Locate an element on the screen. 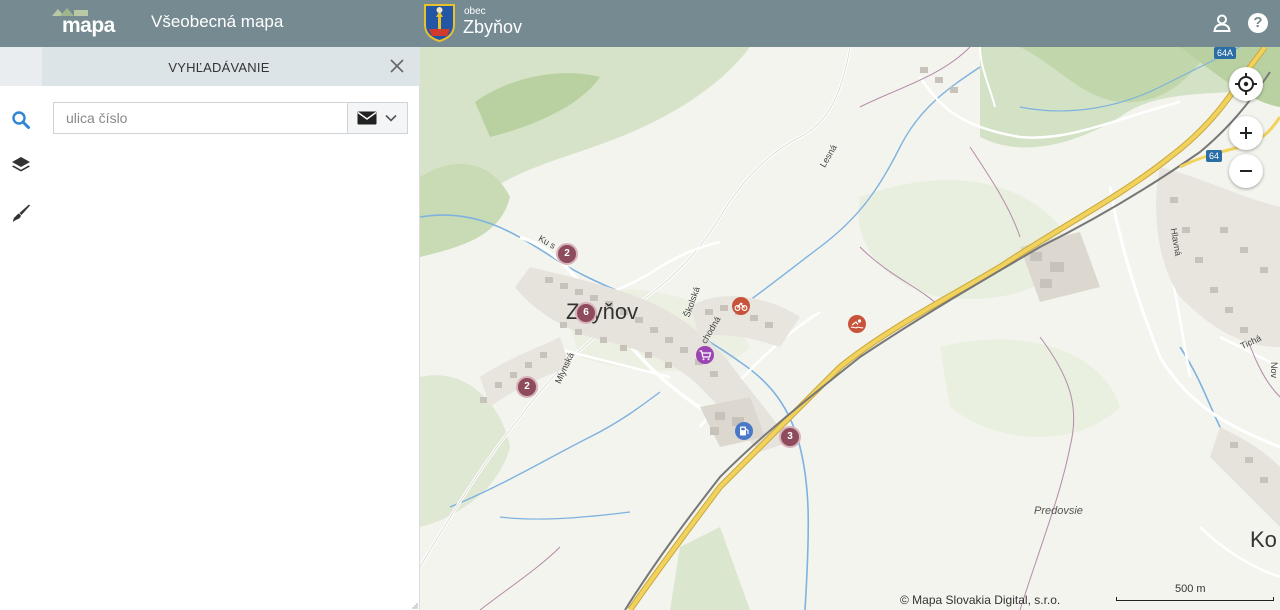  search-type-select is located at coordinates (377, 118).